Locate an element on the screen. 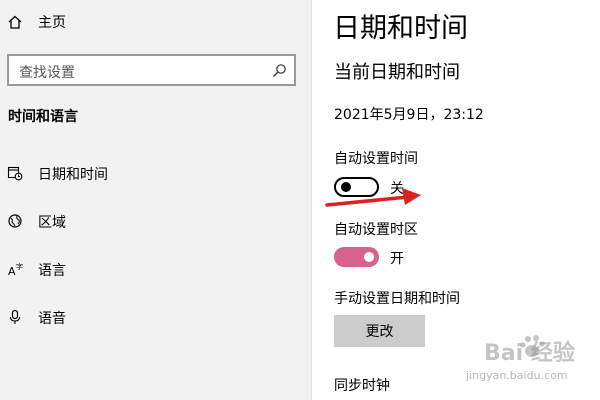 This screenshot has height=400, width=600. watermark-text: Bai 经验 is located at coordinates (529, 353).